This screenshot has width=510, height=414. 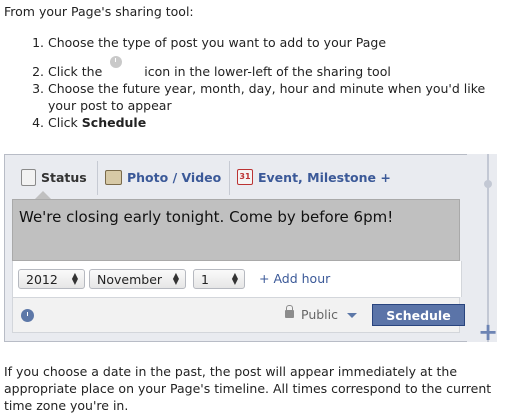 What do you see at coordinates (488, 184) in the screenshot?
I see `timeline-dot` at bounding box center [488, 184].